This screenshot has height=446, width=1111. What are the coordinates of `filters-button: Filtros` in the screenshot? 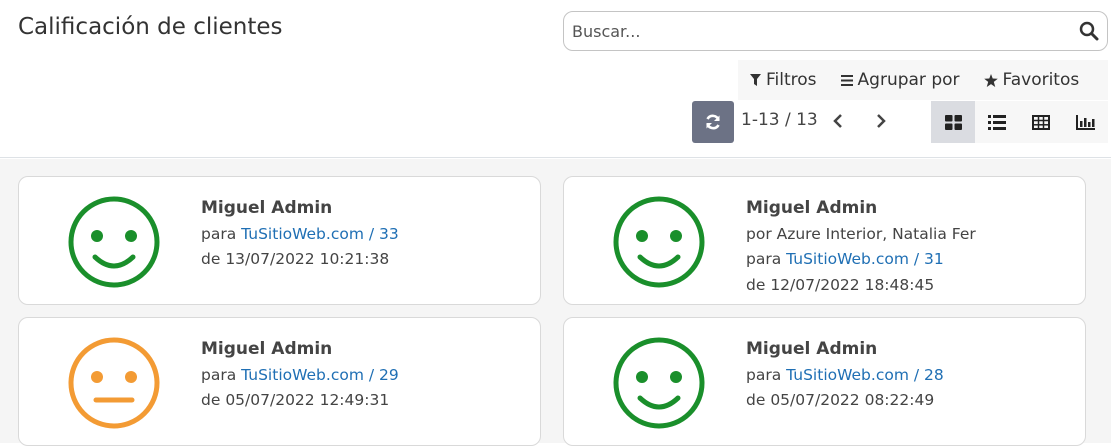 It's located at (783, 80).